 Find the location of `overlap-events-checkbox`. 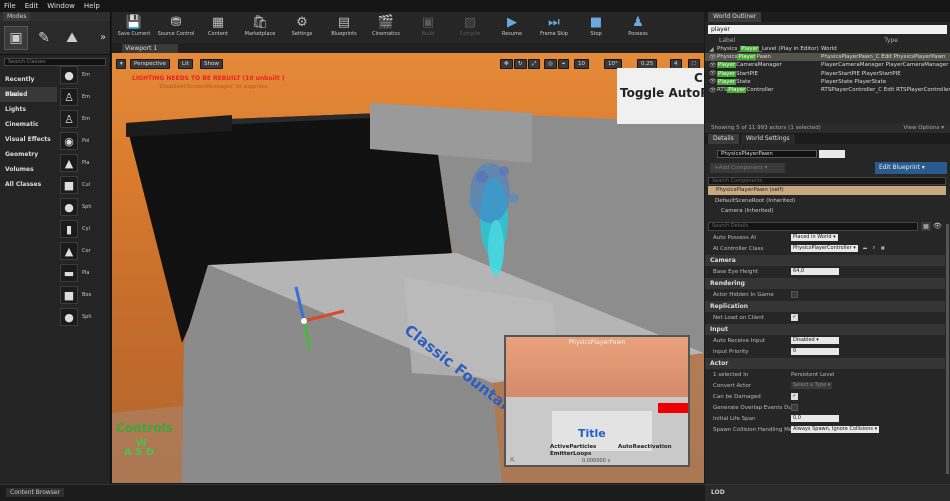

overlap-events-checkbox is located at coordinates (794, 407).